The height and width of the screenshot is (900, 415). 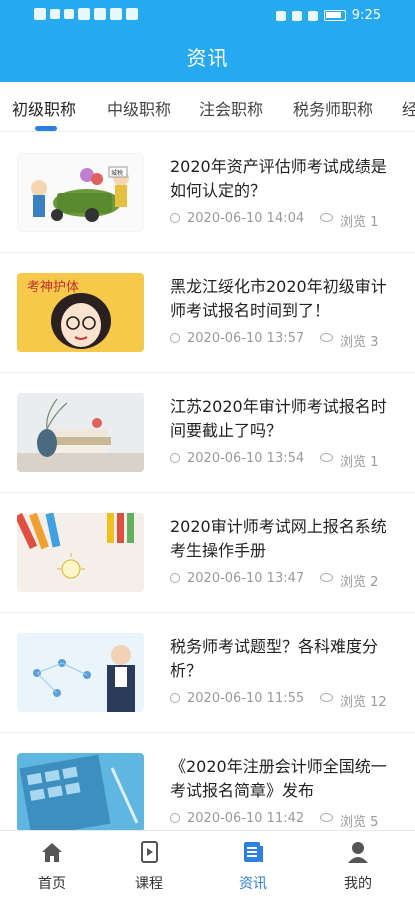 I want to click on nav-course: 课程, so click(x=149, y=866).